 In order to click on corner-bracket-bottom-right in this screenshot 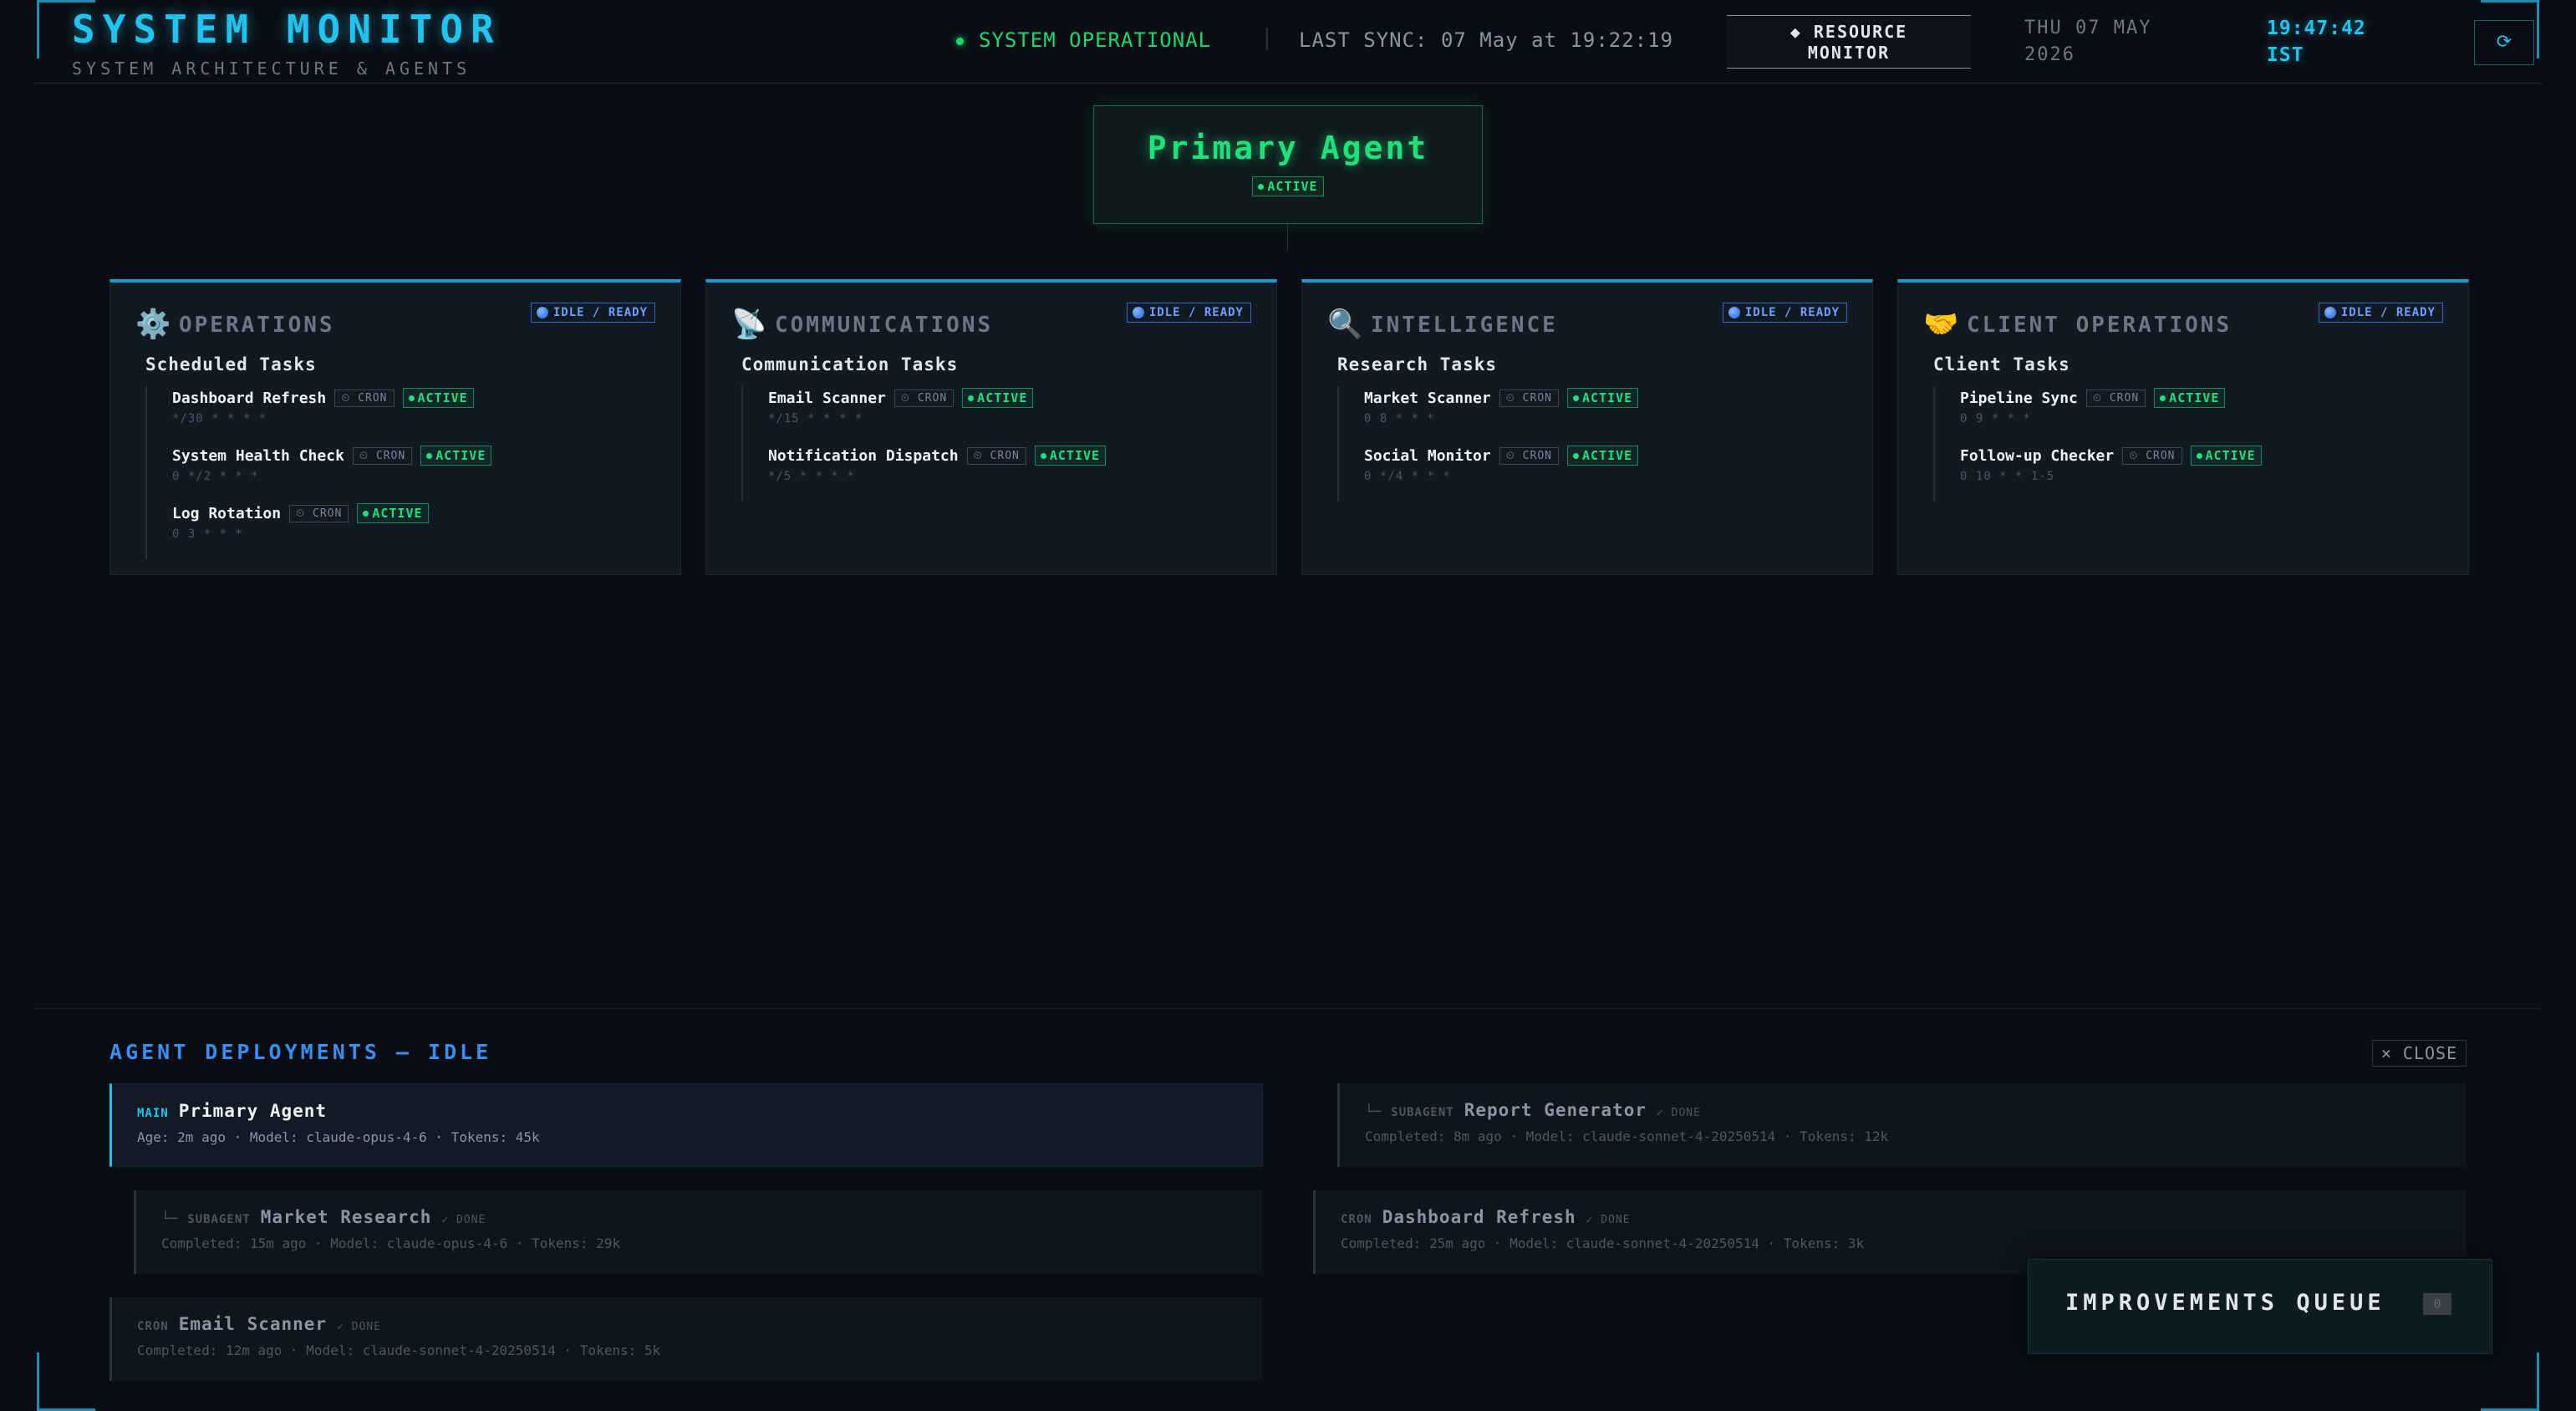, I will do `click(2510, 1381)`.